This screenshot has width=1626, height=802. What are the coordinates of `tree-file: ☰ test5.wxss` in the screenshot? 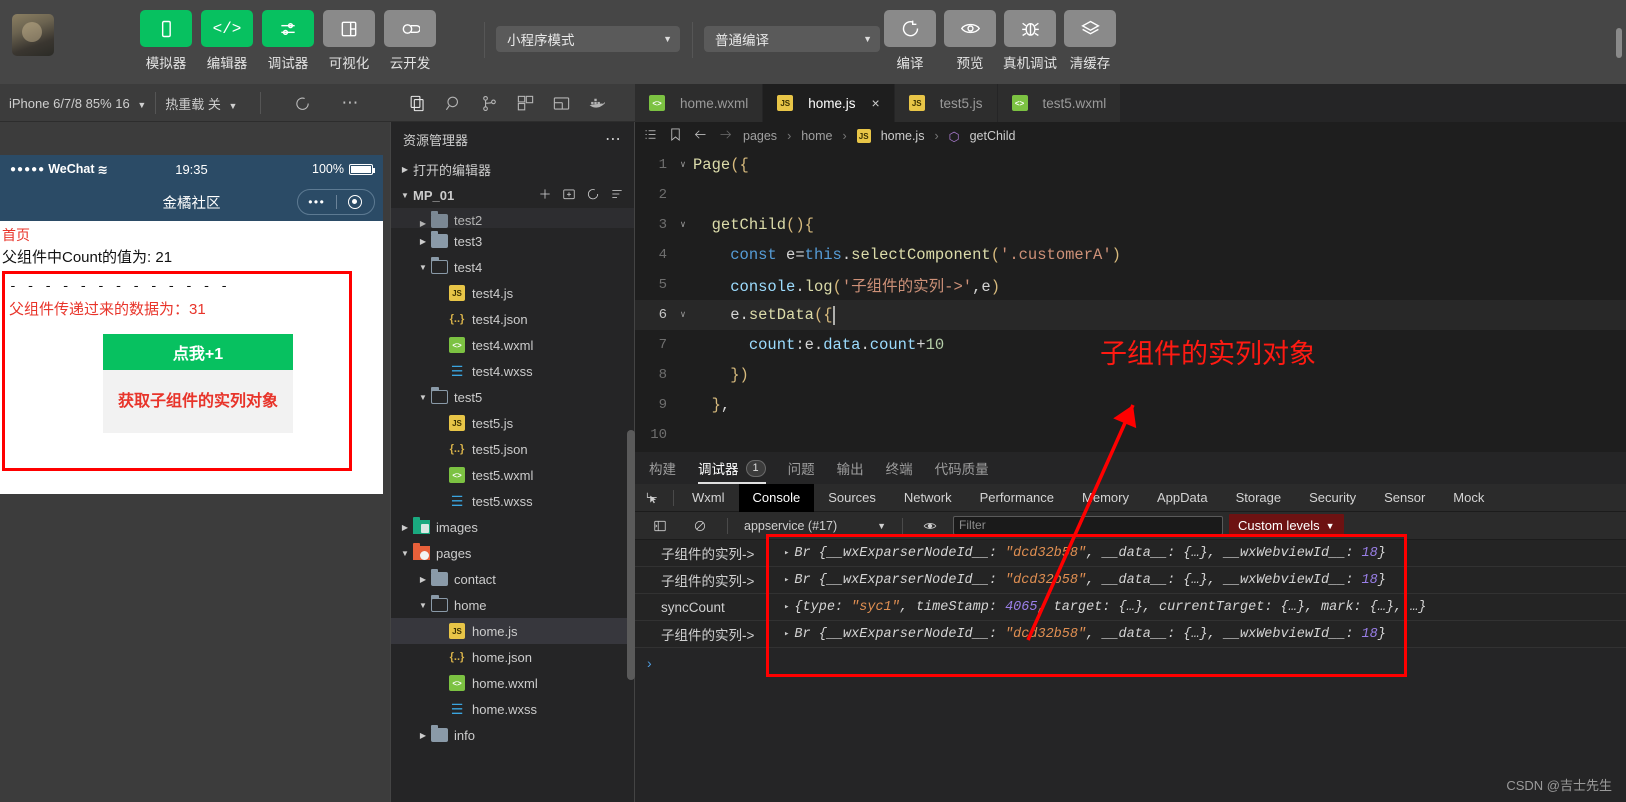 It's located at (512, 501).